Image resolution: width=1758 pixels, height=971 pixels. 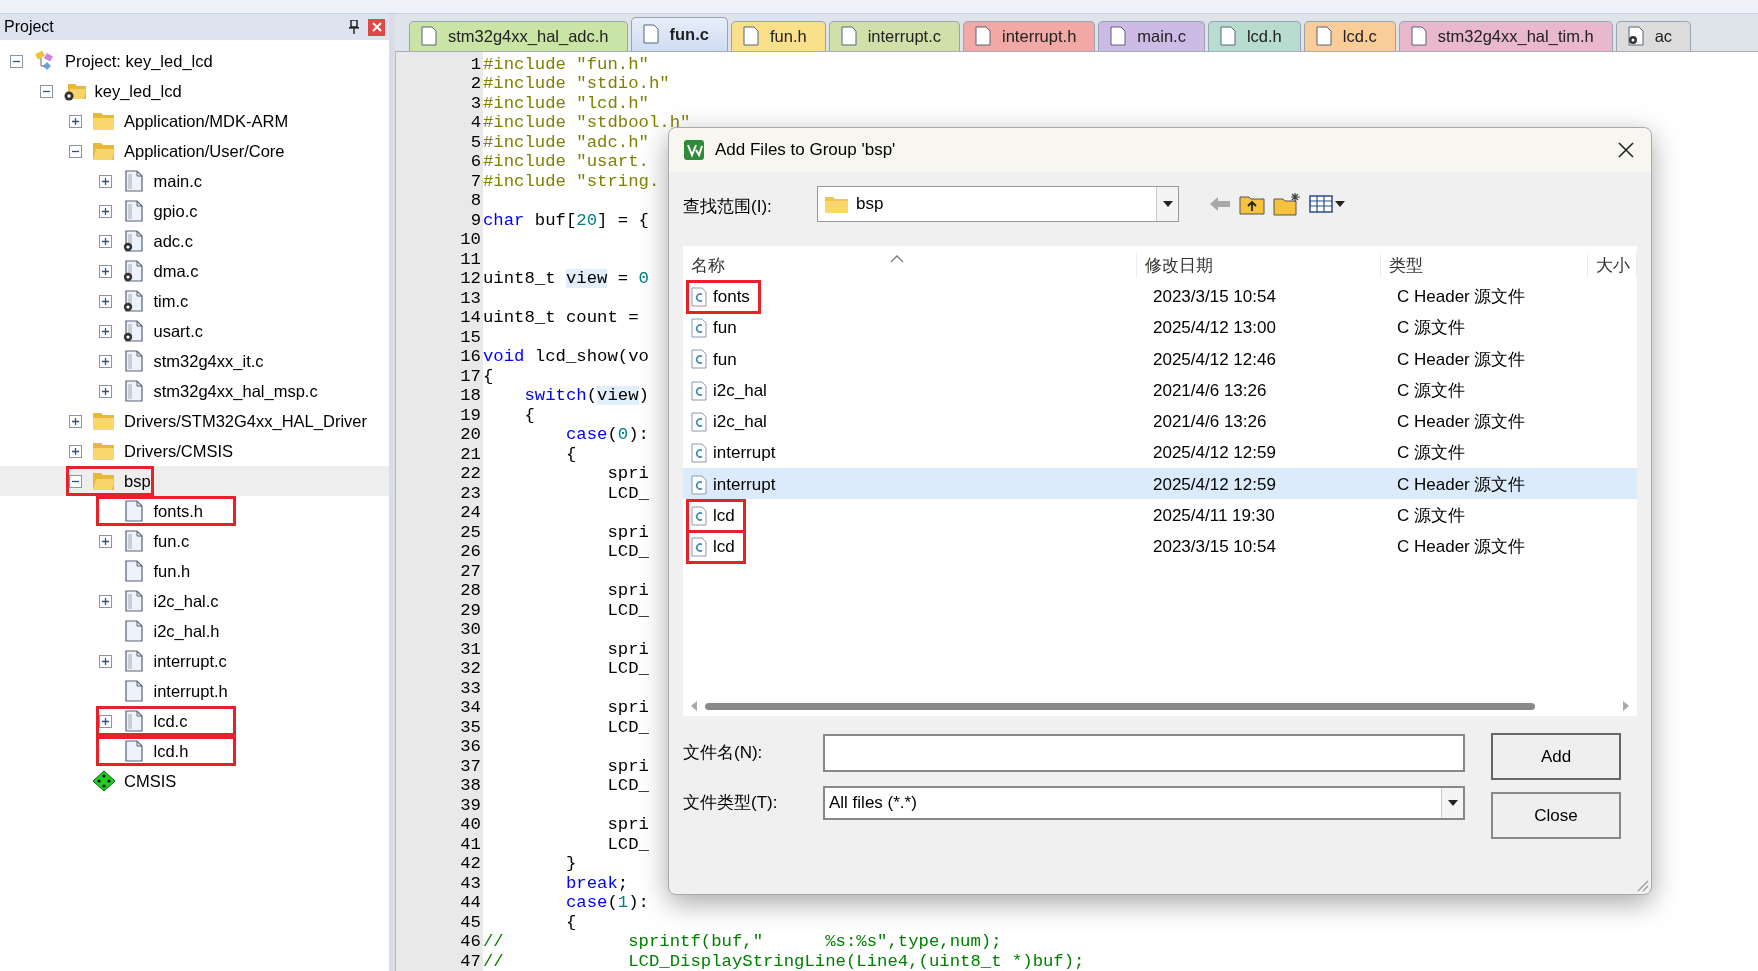 What do you see at coordinates (194, 331) in the screenshot?
I see `tree-row: usart.c` at bounding box center [194, 331].